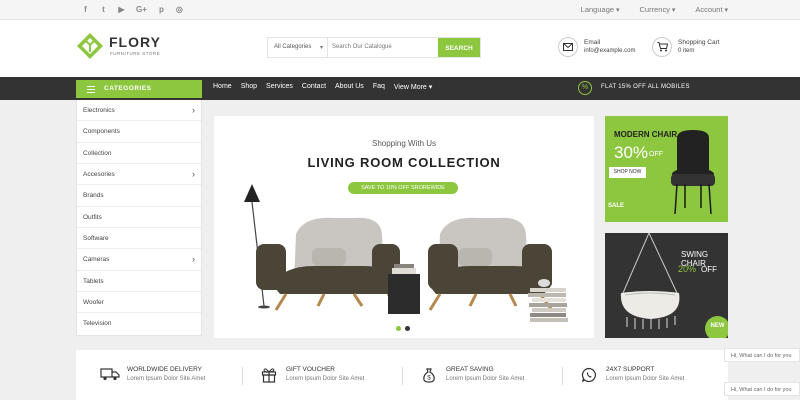  Describe the element at coordinates (97, 324) in the screenshot. I see `sidebar-item-label: Television` at that location.